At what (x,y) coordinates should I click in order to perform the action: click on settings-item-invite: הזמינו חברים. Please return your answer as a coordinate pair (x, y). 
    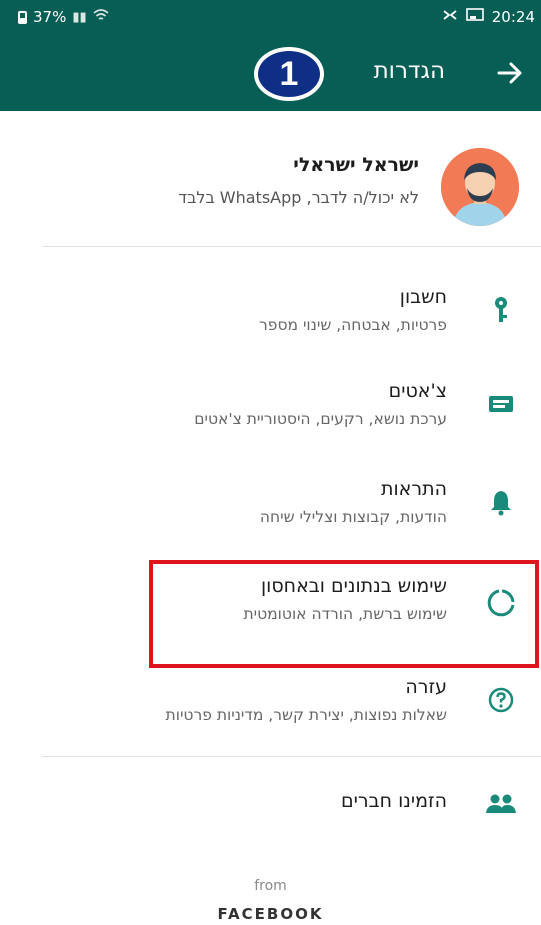
    Looking at the image, I should click on (270, 840).